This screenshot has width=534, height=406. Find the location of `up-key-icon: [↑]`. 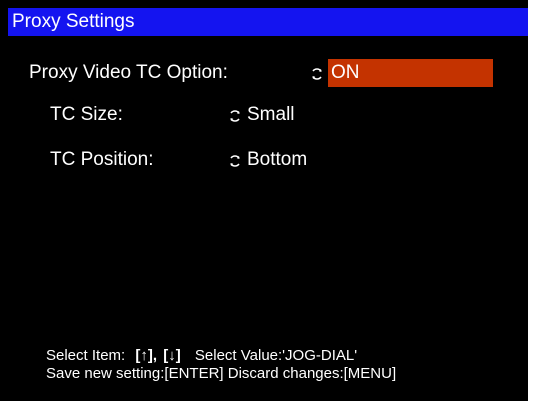

up-key-icon: [↑] is located at coordinates (144, 355).